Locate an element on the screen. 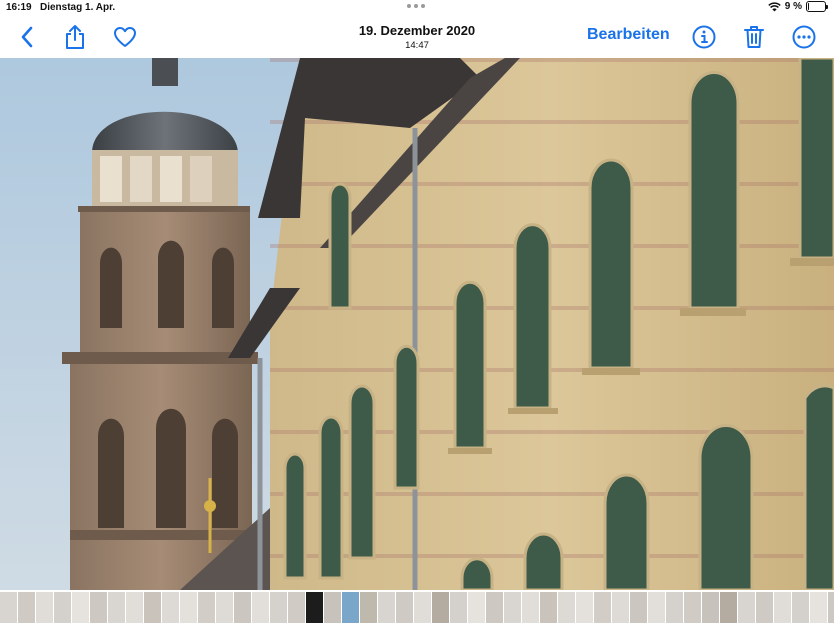  wifi-icon is located at coordinates (774, 6).